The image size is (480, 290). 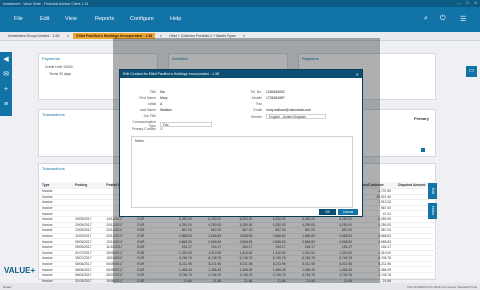 What do you see at coordinates (257, 98) in the screenshot?
I see `field-label: Mobile` at bounding box center [257, 98].